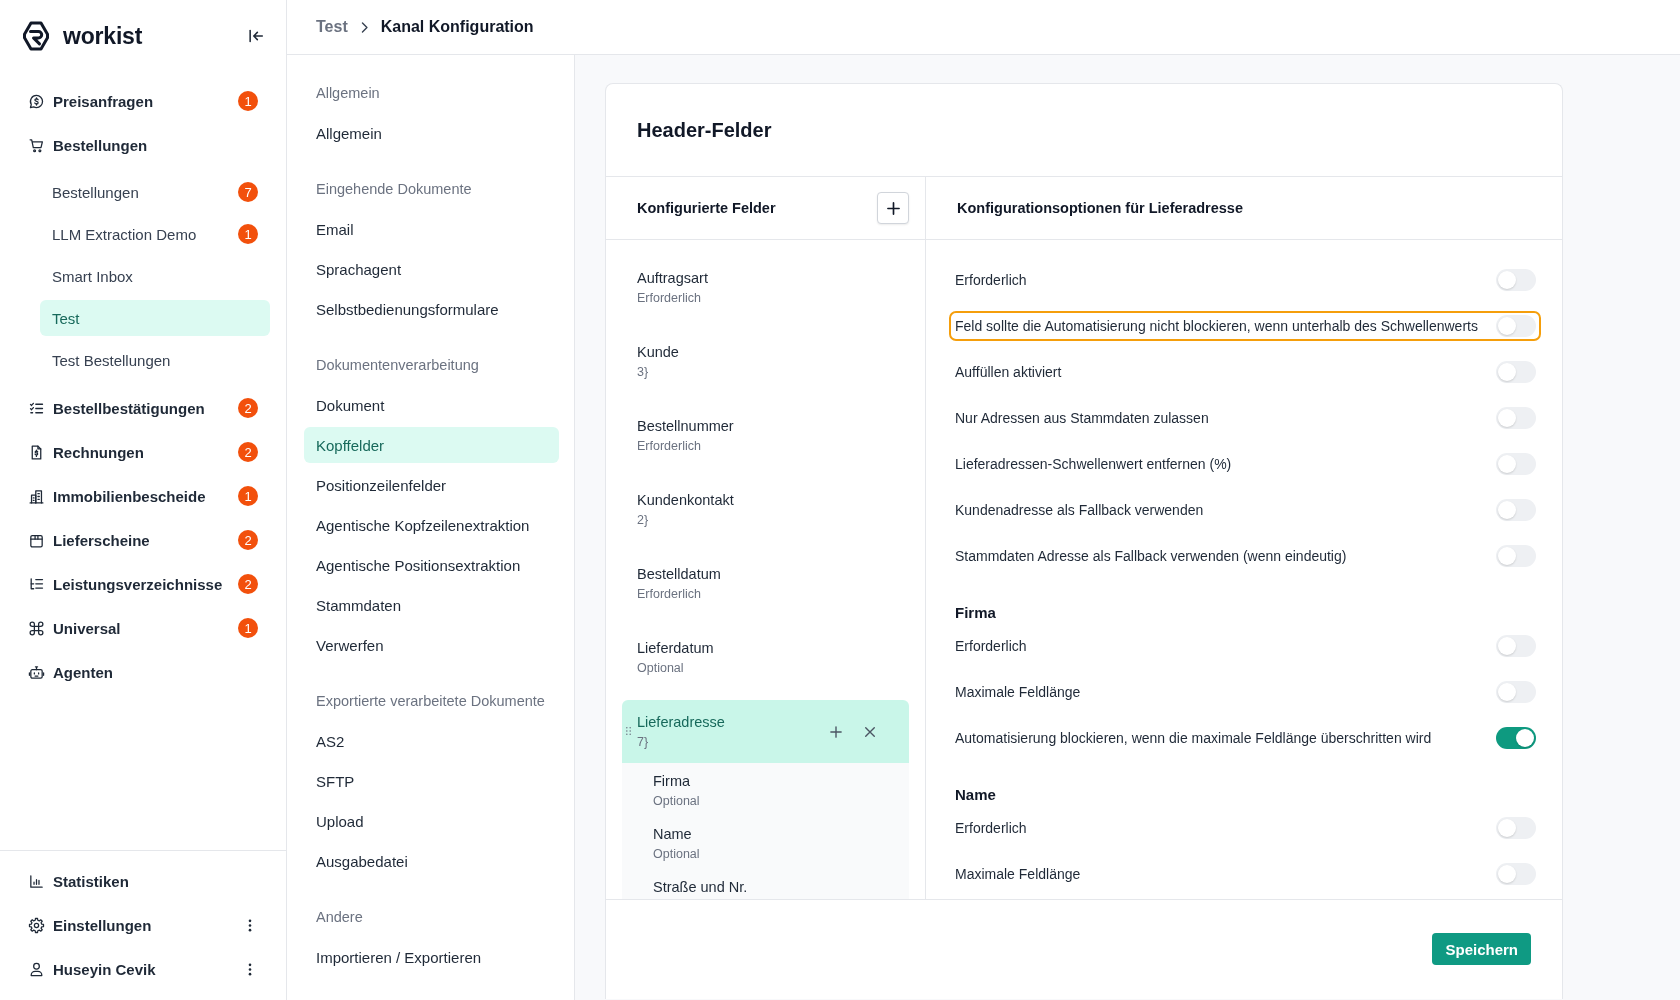  Describe the element at coordinates (781, 790) in the screenshot. I see `subfield-item: Firma Optional` at that location.